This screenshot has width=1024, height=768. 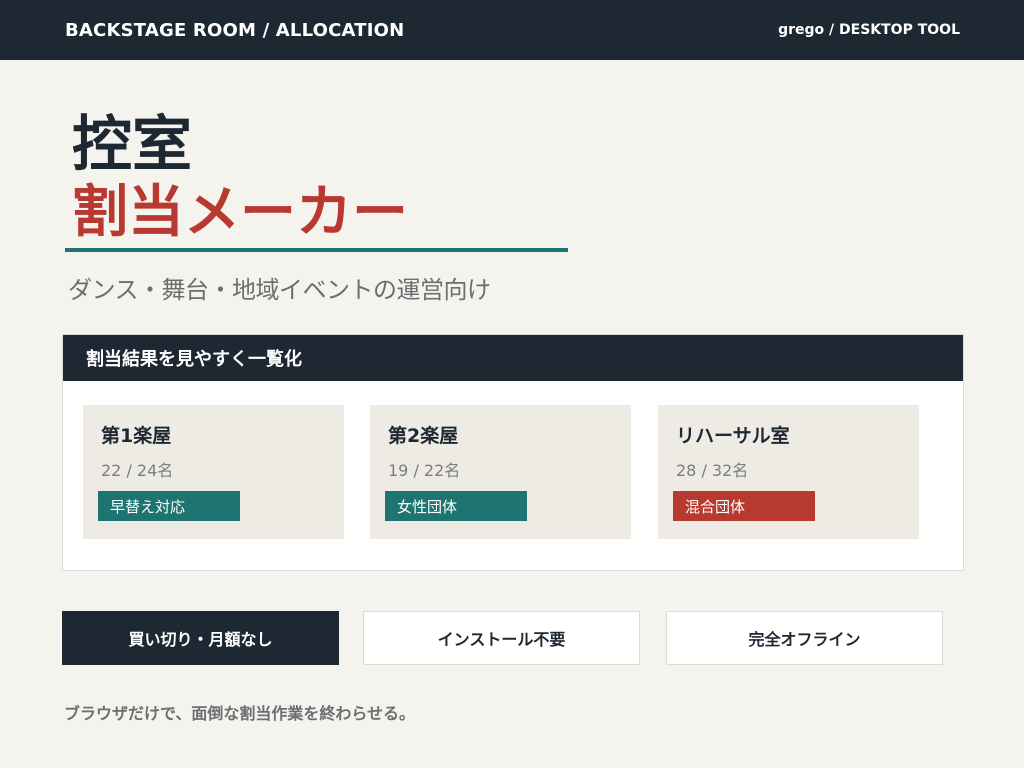 What do you see at coordinates (733, 436) in the screenshot?
I see `room-name: リハーサル室` at bounding box center [733, 436].